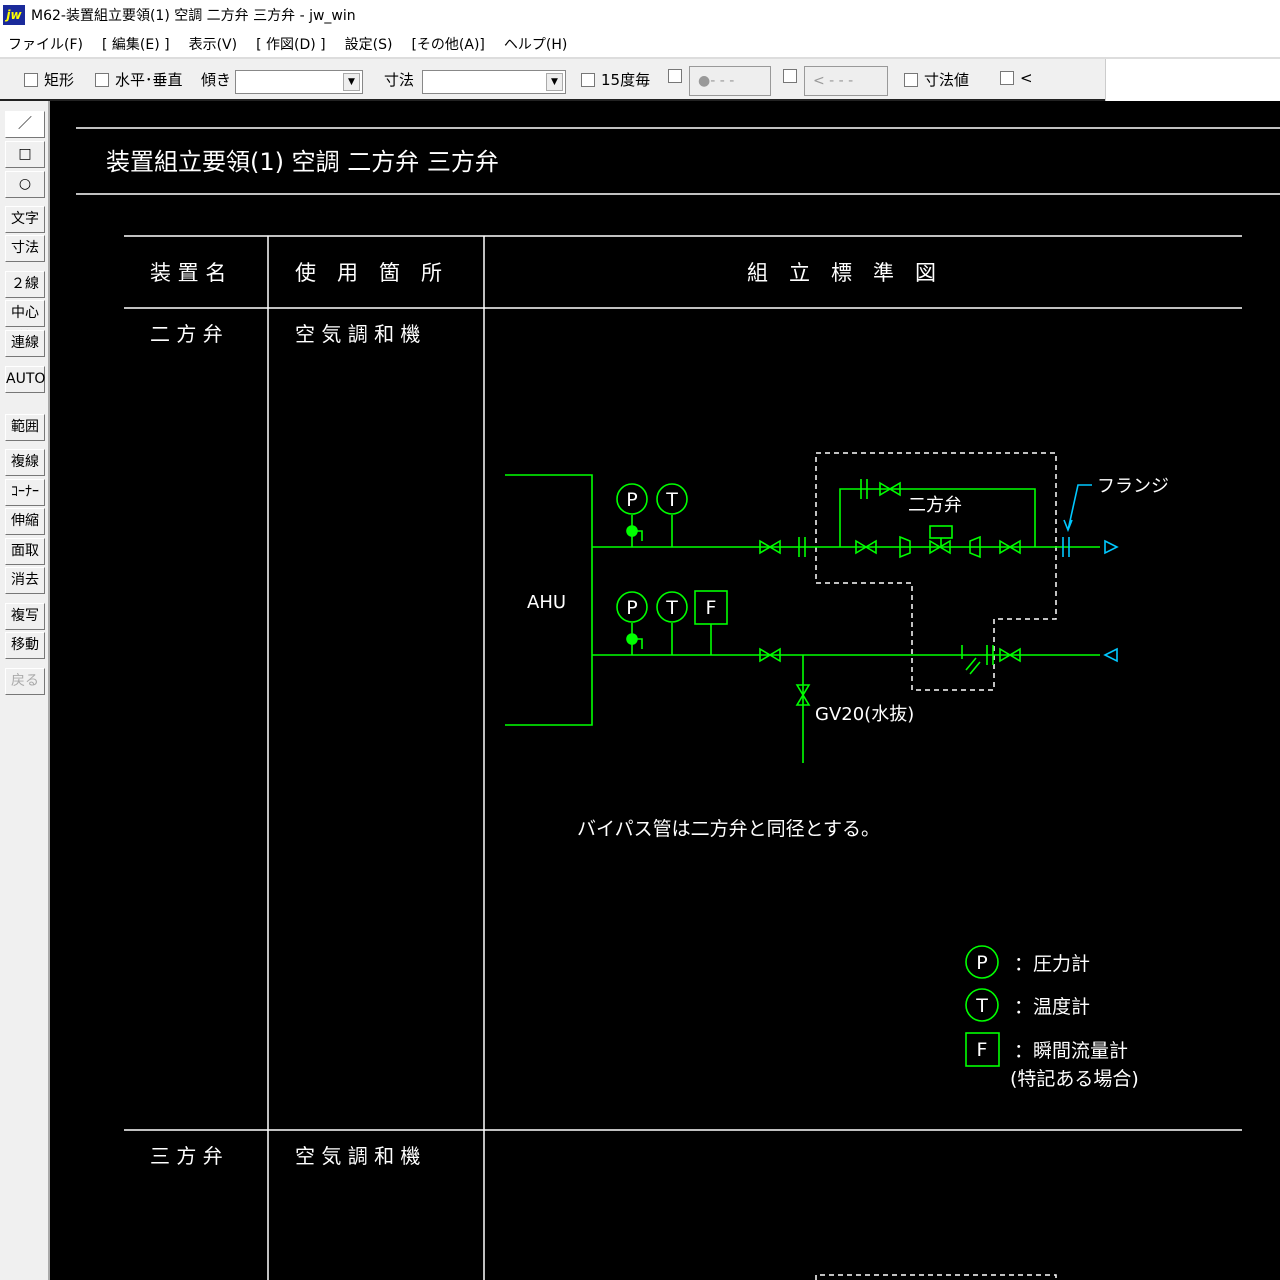 The height and width of the screenshot is (1280, 1280). What do you see at coordinates (941, 532) in the screenshot?
I see `actuator-icon` at bounding box center [941, 532].